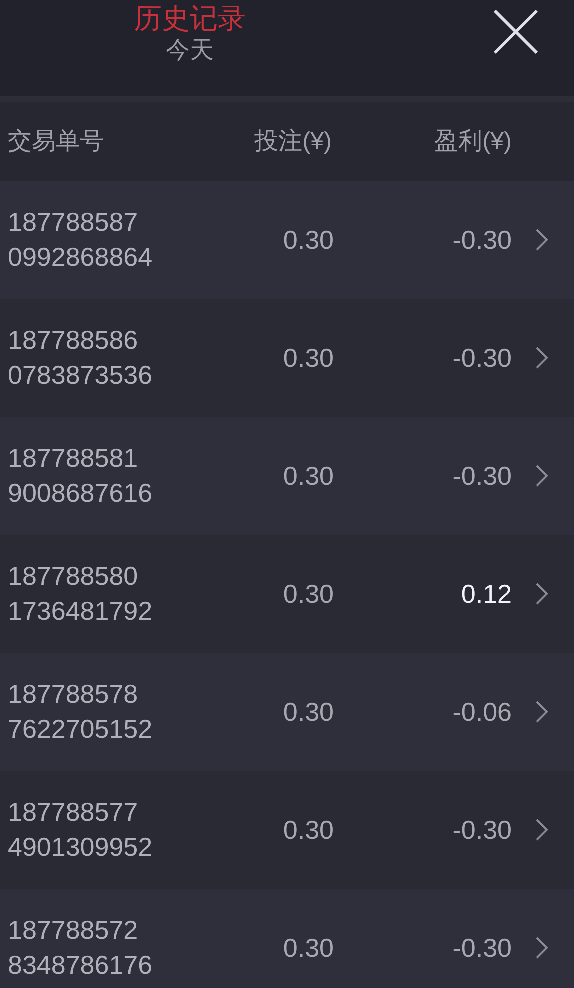 This screenshot has height=988, width=574. I want to click on history-row: 187788587 0992868864 0.30 -0.30, so click(287, 240).